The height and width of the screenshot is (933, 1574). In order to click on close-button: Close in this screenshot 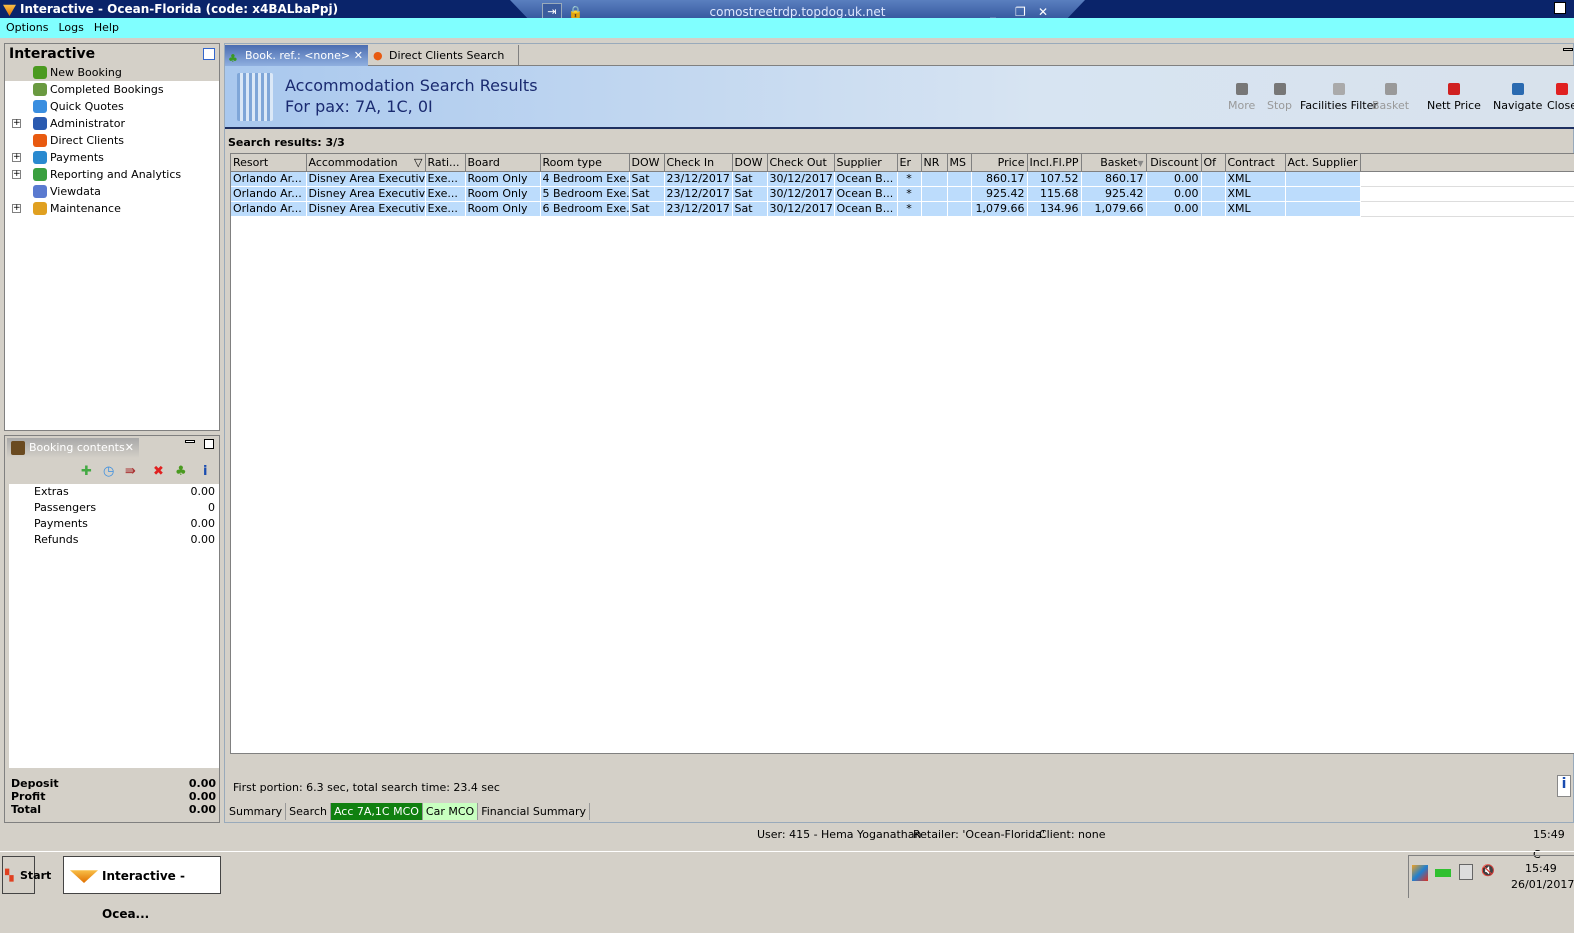, I will do `click(1560, 97)`.